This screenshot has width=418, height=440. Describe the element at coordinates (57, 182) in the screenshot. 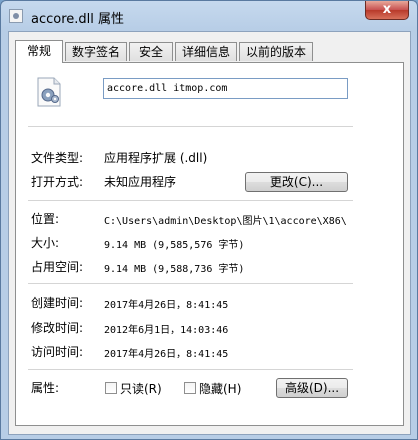

I see `opens-with-label: 打开方式:` at that location.